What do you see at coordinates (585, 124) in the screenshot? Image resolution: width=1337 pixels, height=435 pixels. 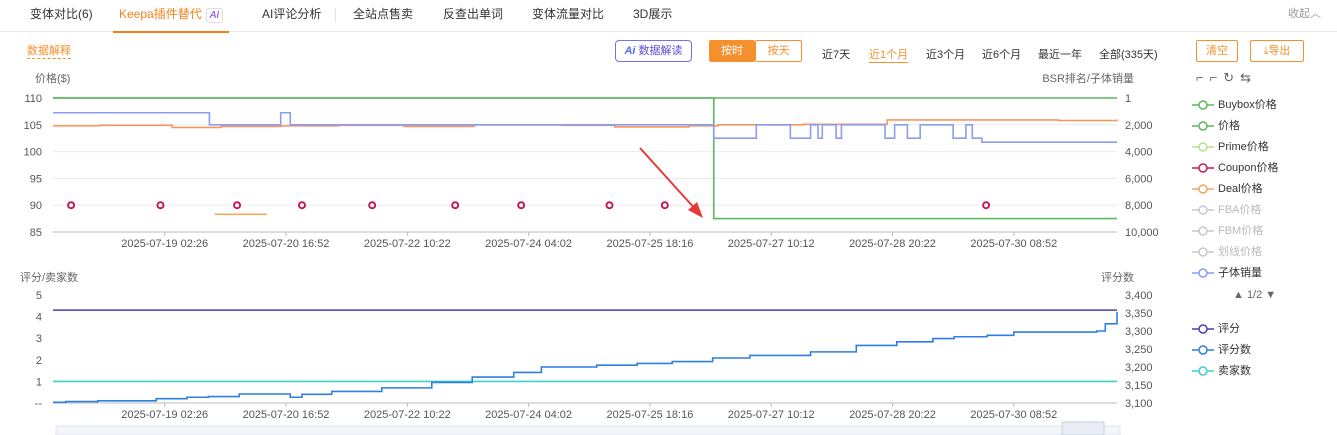 I see `series-line` at bounding box center [585, 124].